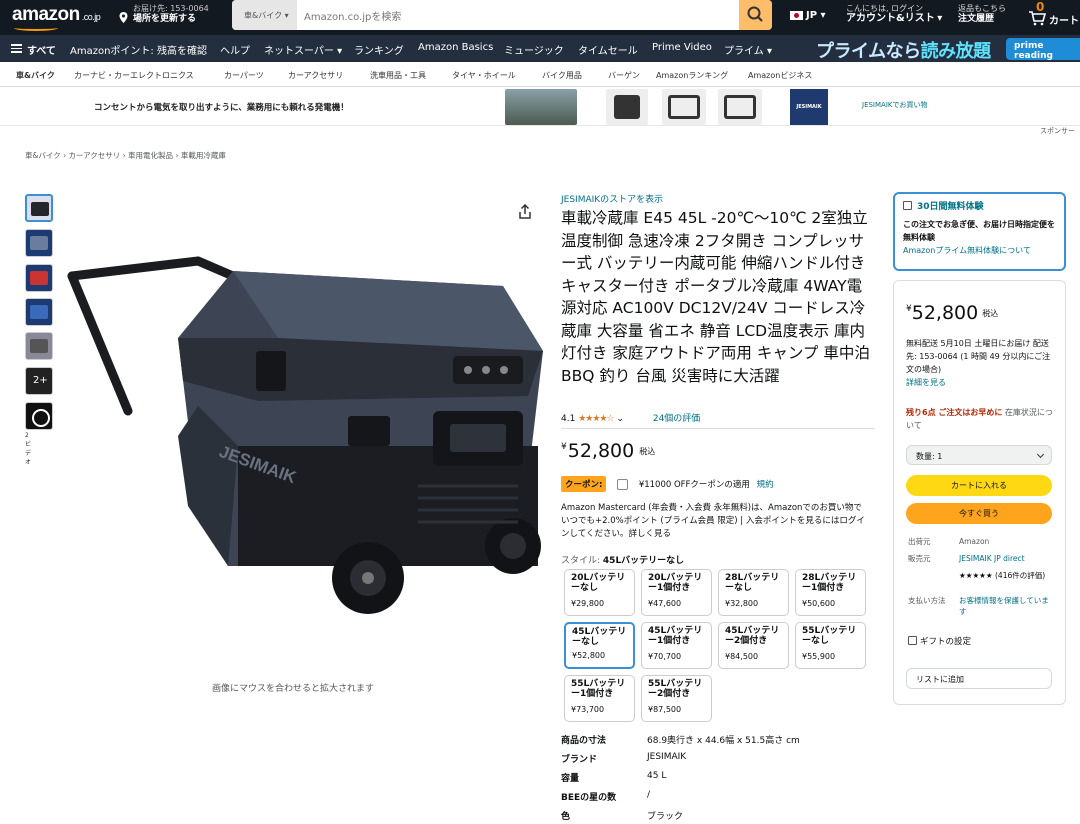  What do you see at coordinates (608, 451) in the screenshot?
I see `product-price: ¥52,800 税込` at bounding box center [608, 451].